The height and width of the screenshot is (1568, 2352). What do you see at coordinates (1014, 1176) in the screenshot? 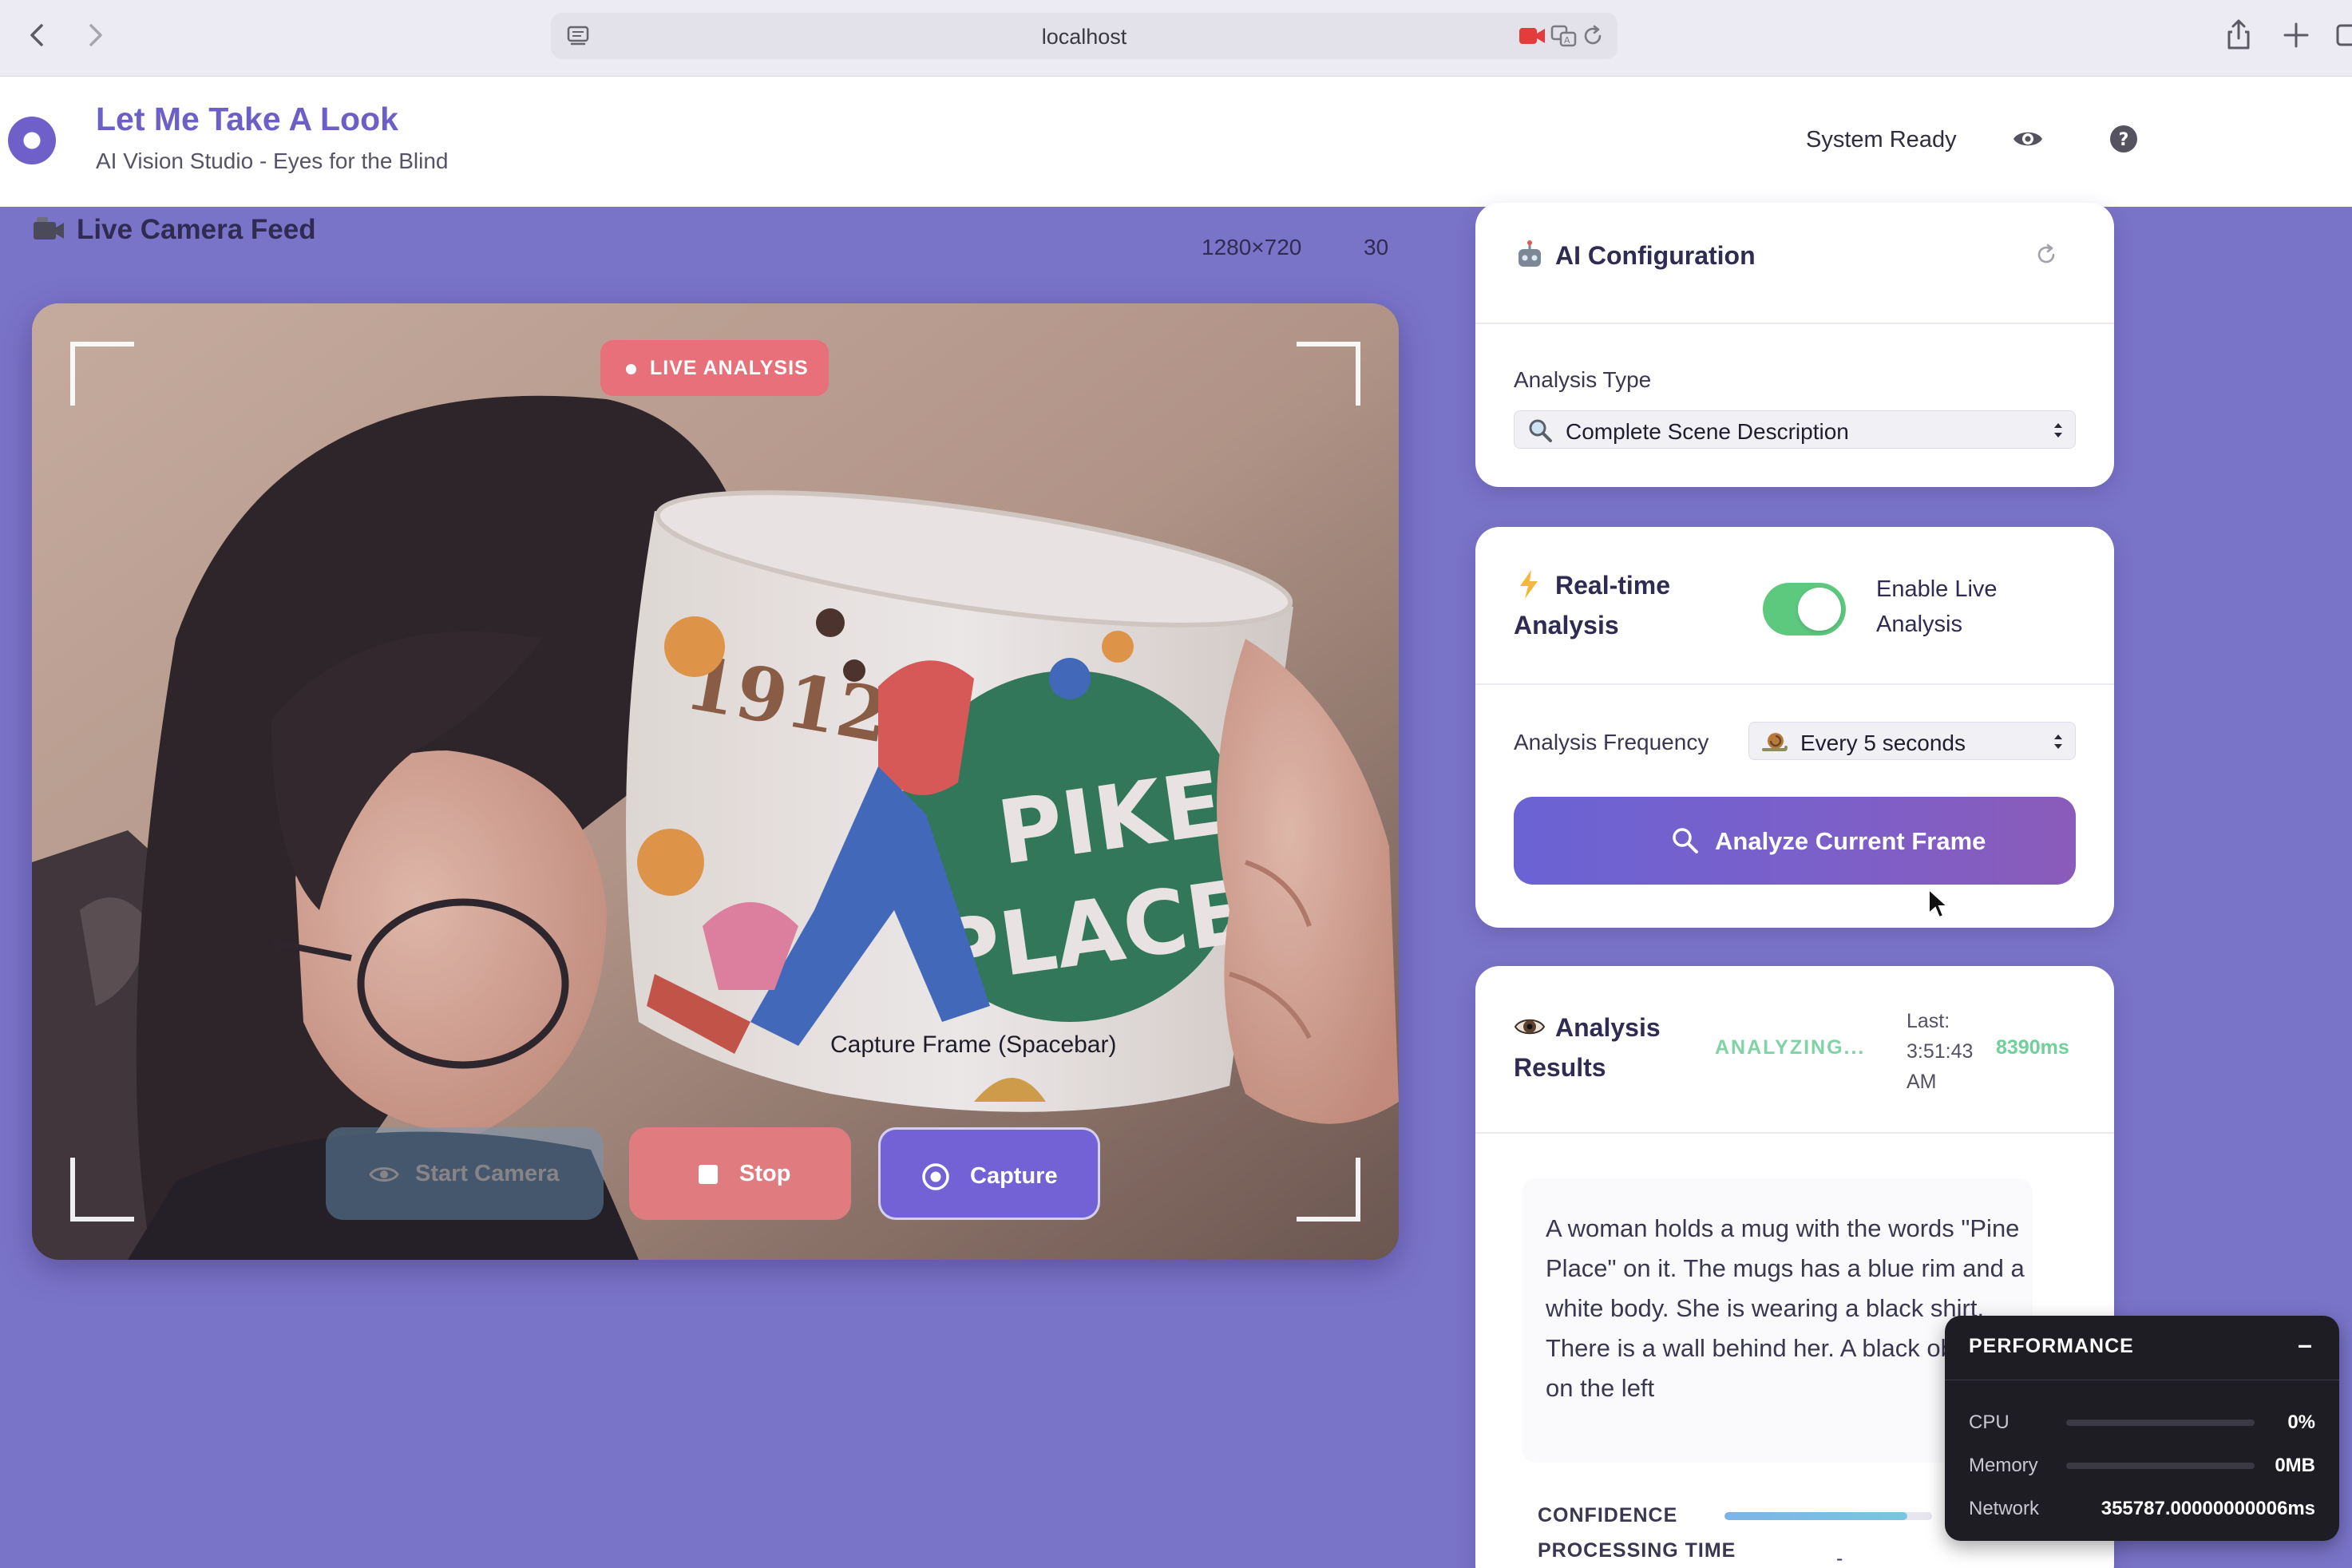
I see `capture-label: Capture` at bounding box center [1014, 1176].